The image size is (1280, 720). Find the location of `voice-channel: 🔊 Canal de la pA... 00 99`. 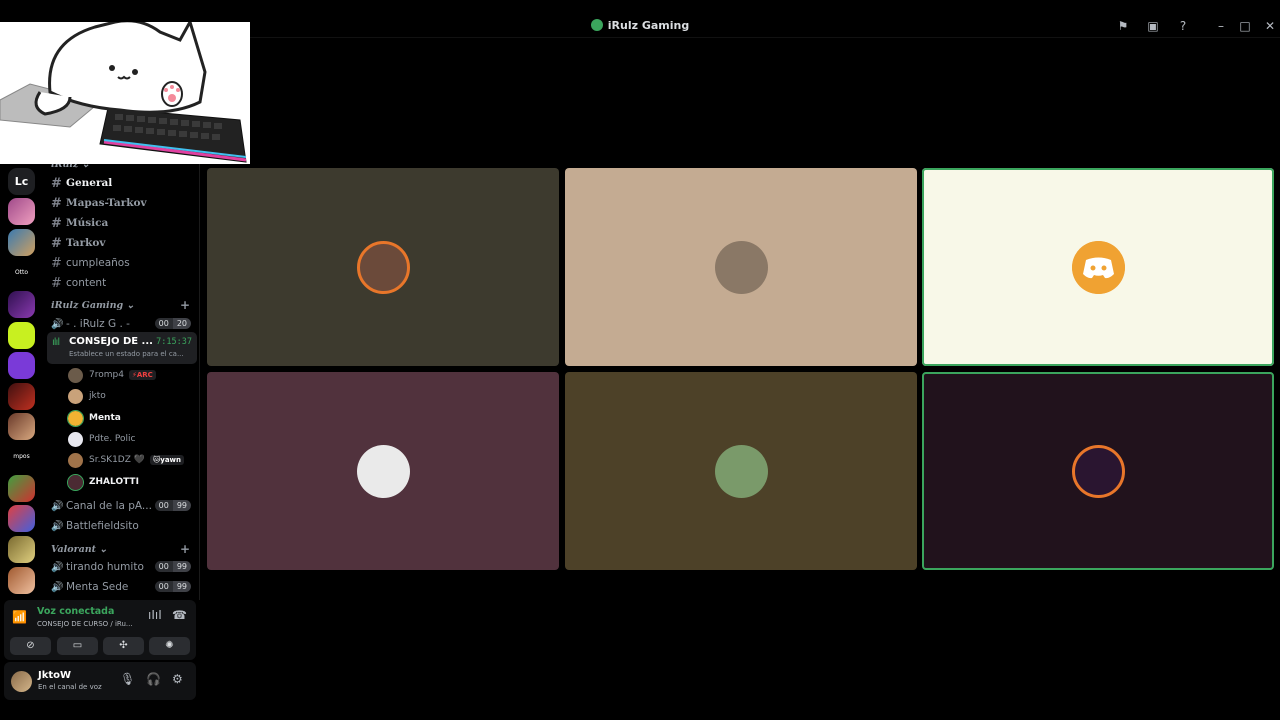

voice-channel: 🔊 Canal de la pA... 00 99 is located at coordinates (123, 506).